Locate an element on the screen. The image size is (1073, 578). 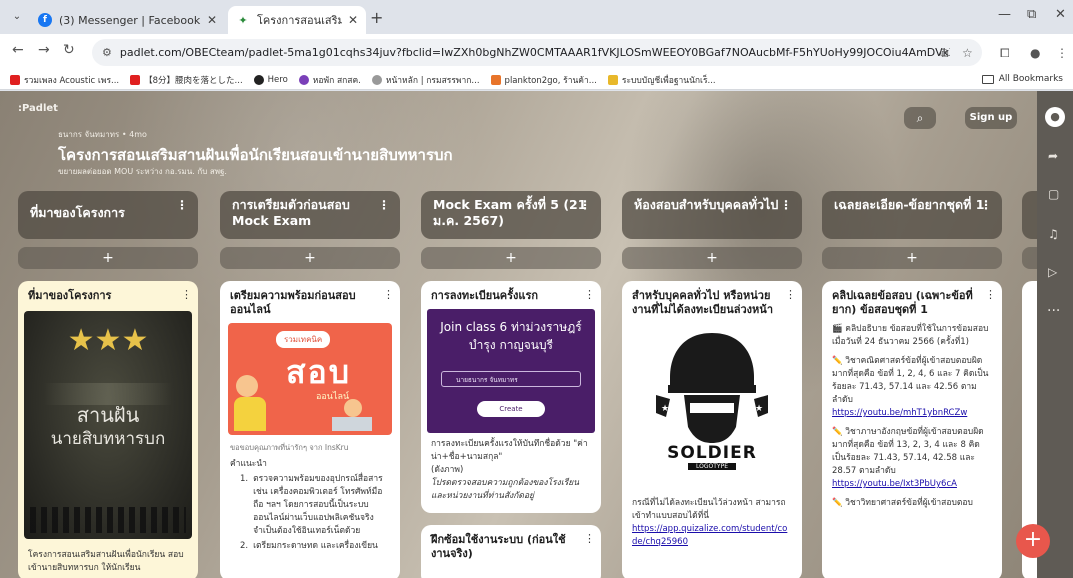
join-class-subtitle: บำรุง กาญจนบุรี is located at coordinates (511, 345).